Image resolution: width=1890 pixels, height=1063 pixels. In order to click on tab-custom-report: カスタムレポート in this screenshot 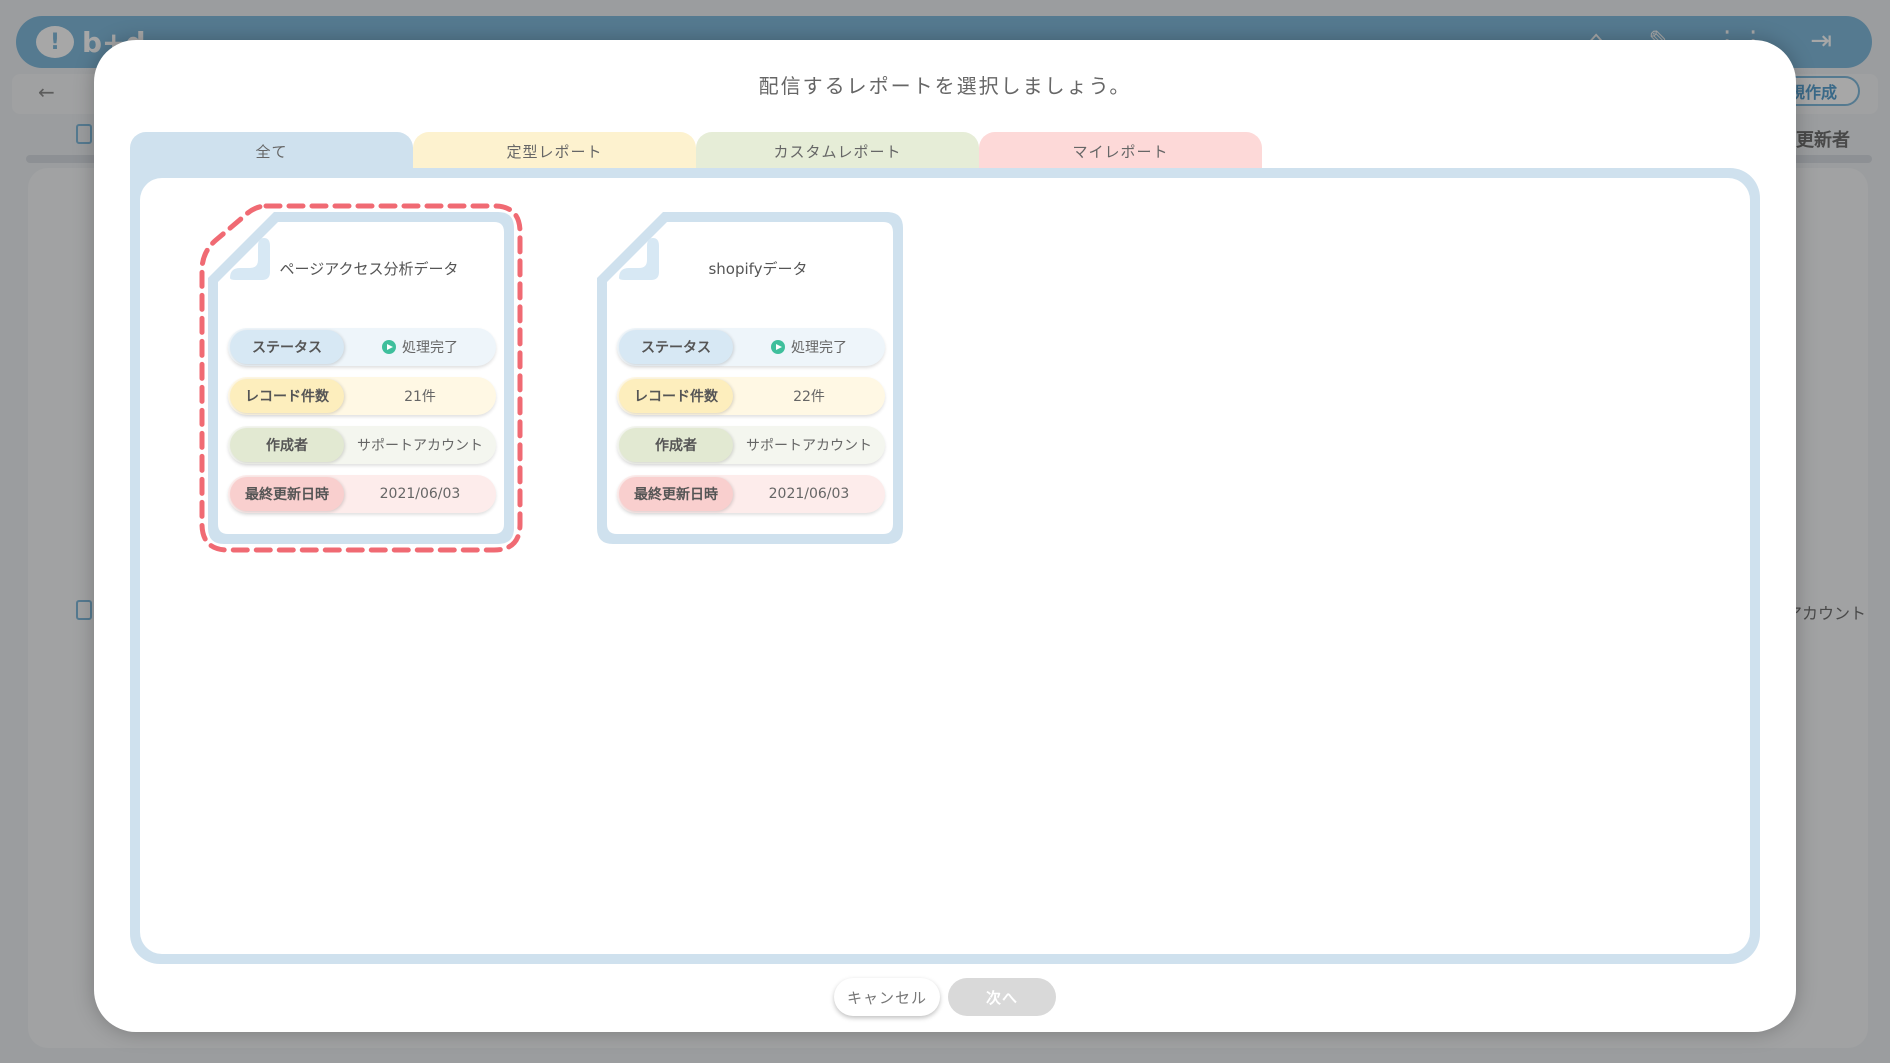, I will do `click(837, 151)`.